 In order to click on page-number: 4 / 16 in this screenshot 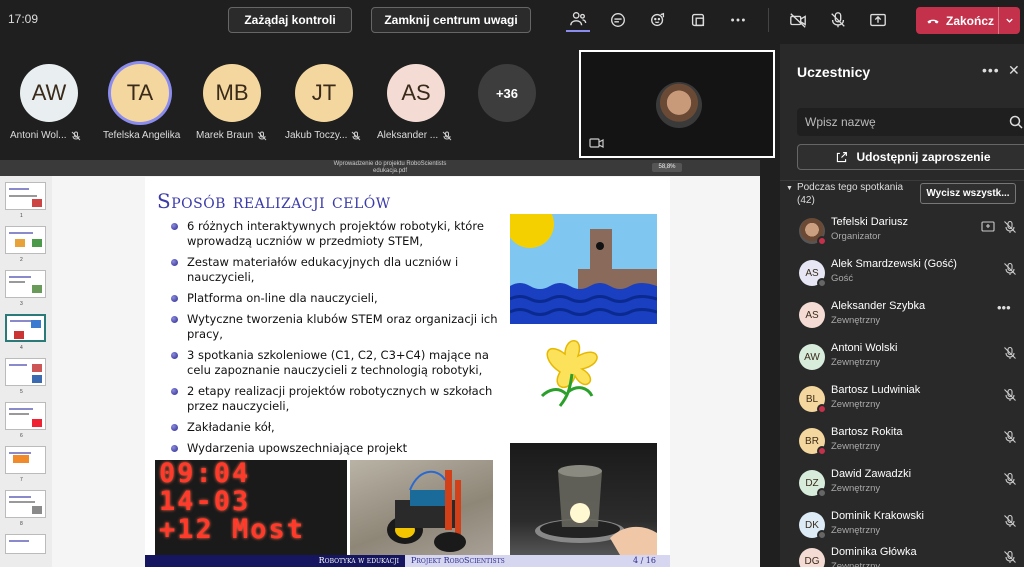, I will do `click(644, 560)`.